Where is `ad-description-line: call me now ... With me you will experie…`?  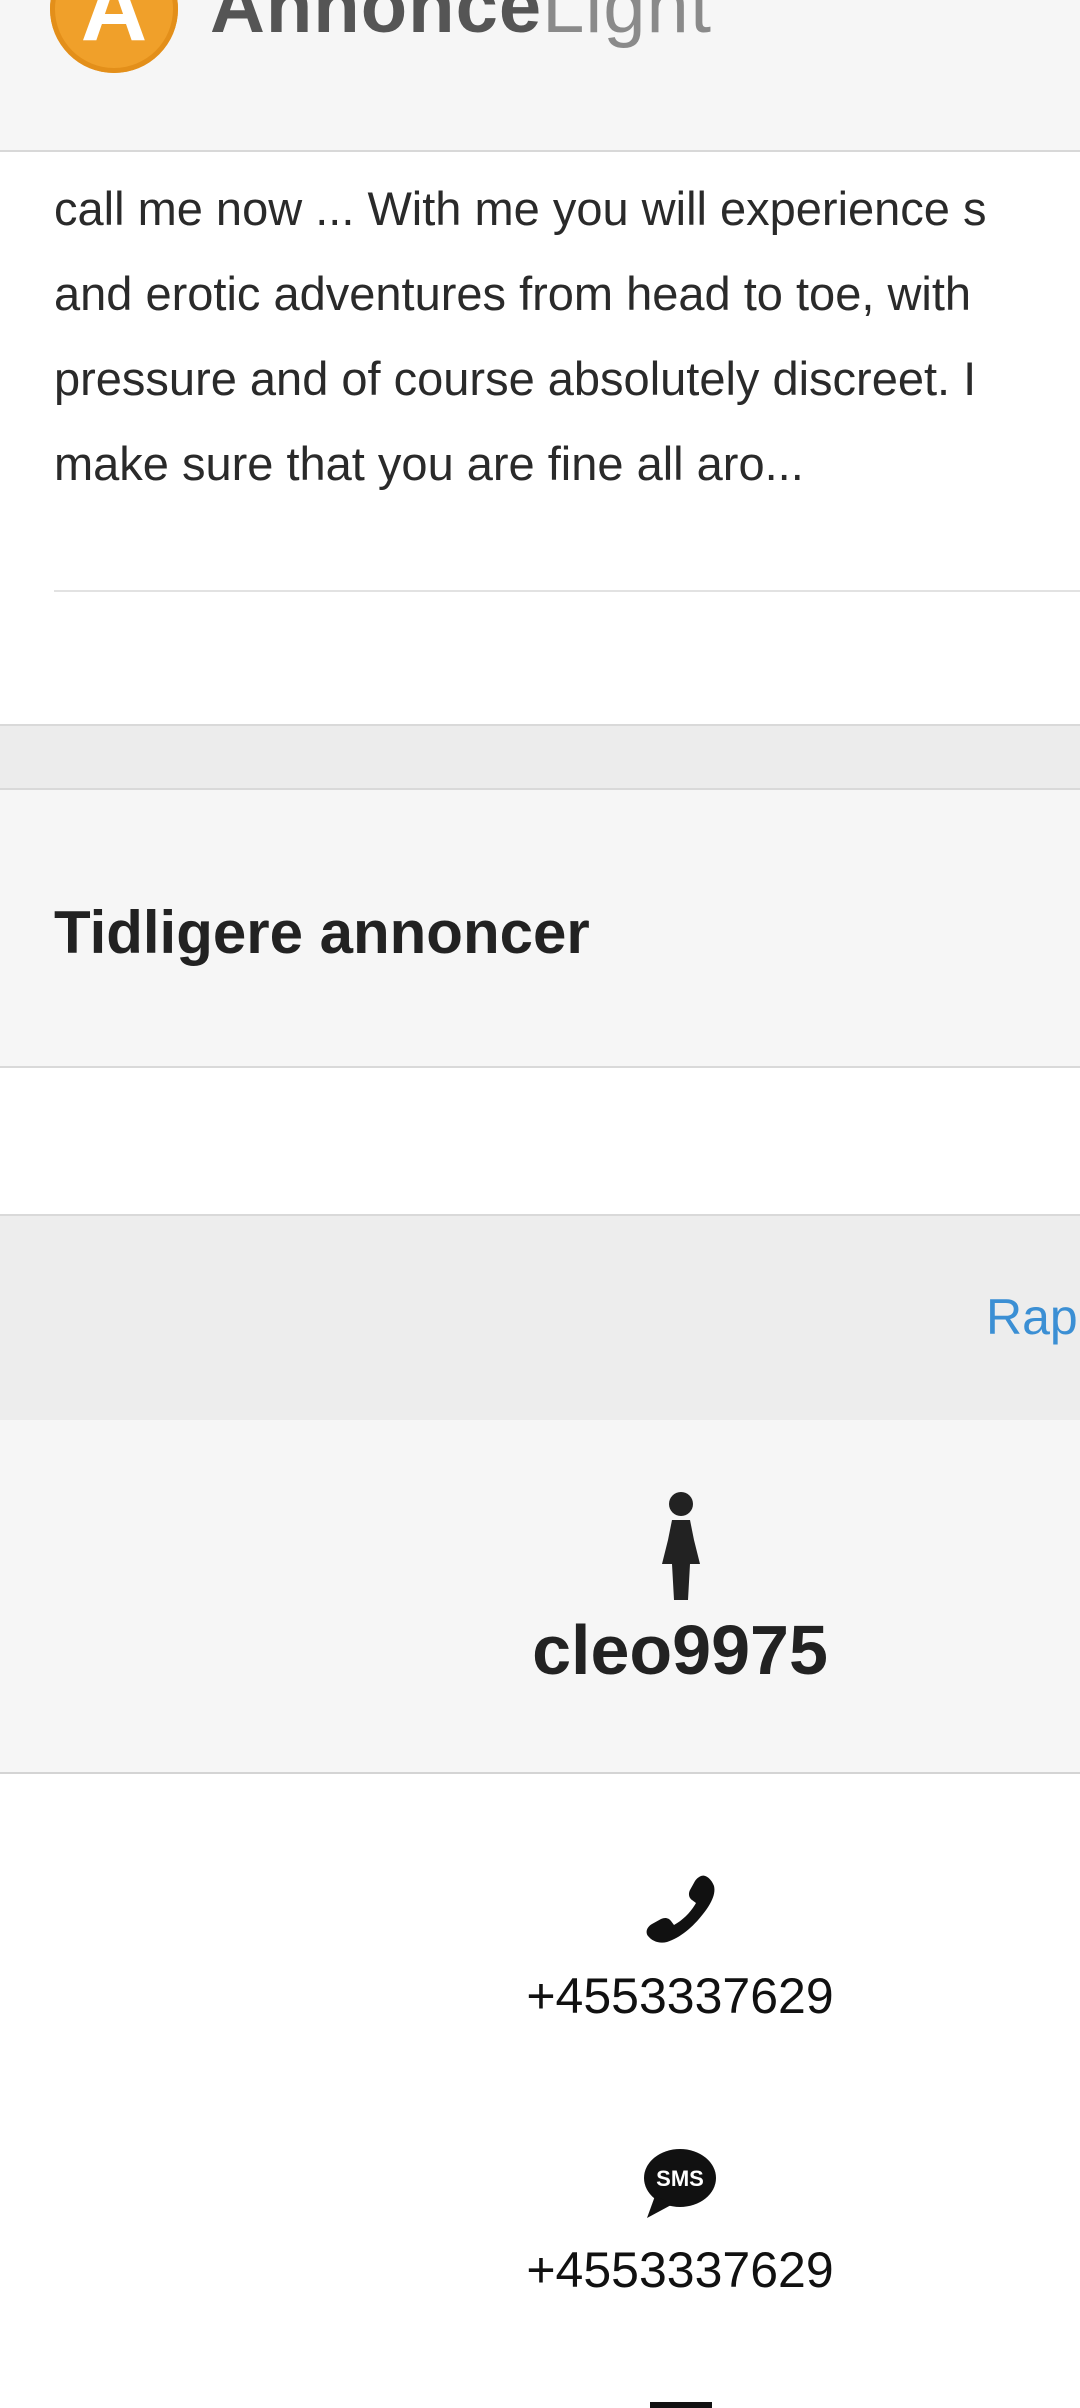 ad-description-line: call me now ... With me you will experie… is located at coordinates (520, 208).